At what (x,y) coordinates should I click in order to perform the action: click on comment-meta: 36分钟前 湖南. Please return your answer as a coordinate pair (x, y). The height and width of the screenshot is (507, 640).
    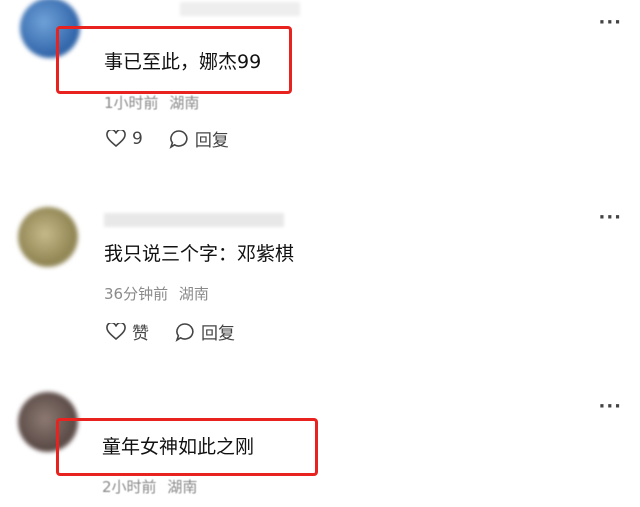
    Looking at the image, I should click on (156, 293).